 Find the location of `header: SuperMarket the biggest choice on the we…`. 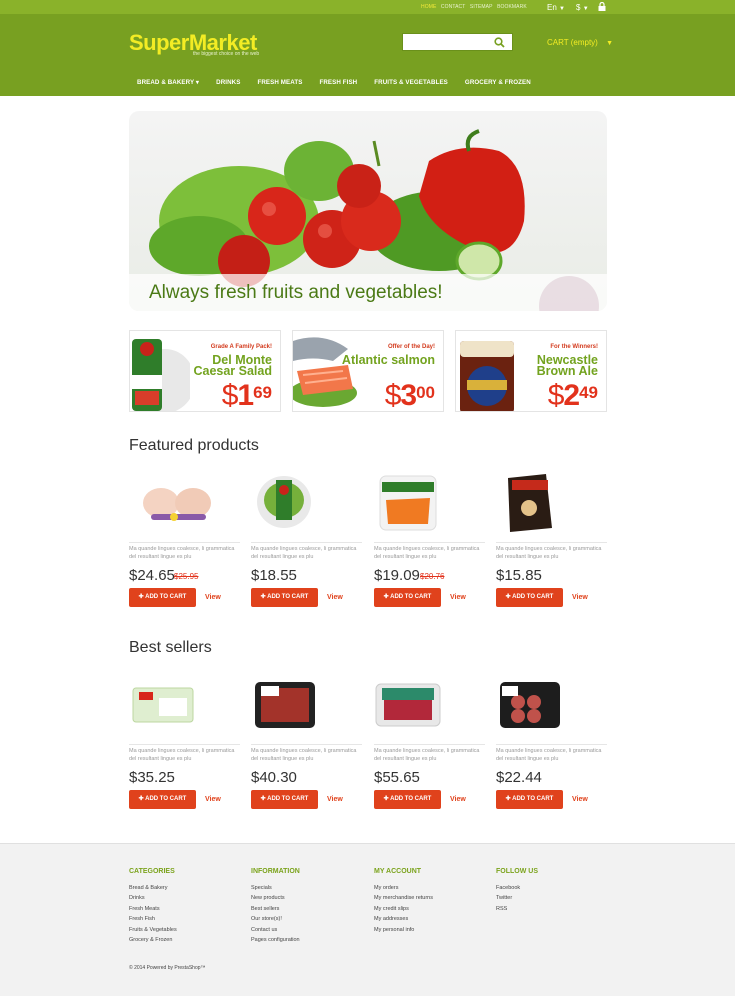

header: SuperMarket the biggest choice on the we… is located at coordinates (367, 55).